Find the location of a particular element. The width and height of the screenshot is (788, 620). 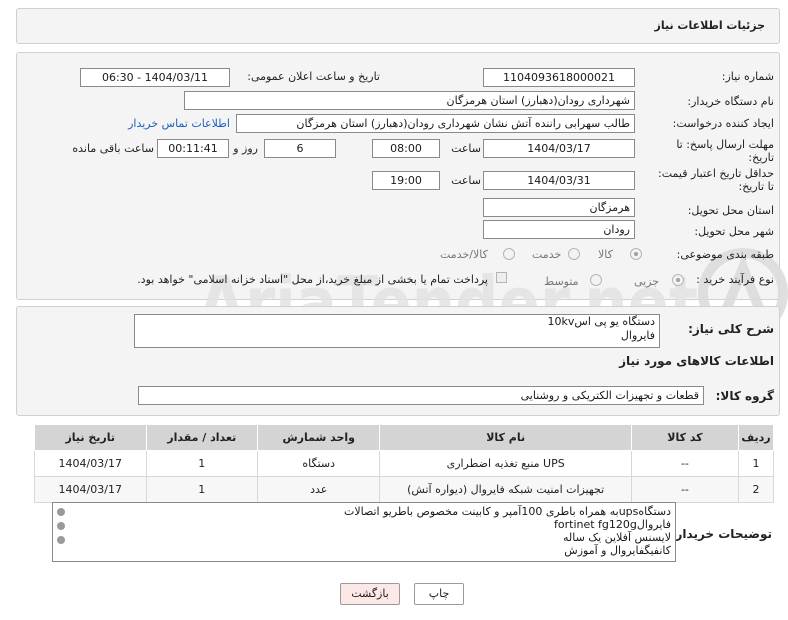

payment-checkbox is located at coordinates (501, 277).